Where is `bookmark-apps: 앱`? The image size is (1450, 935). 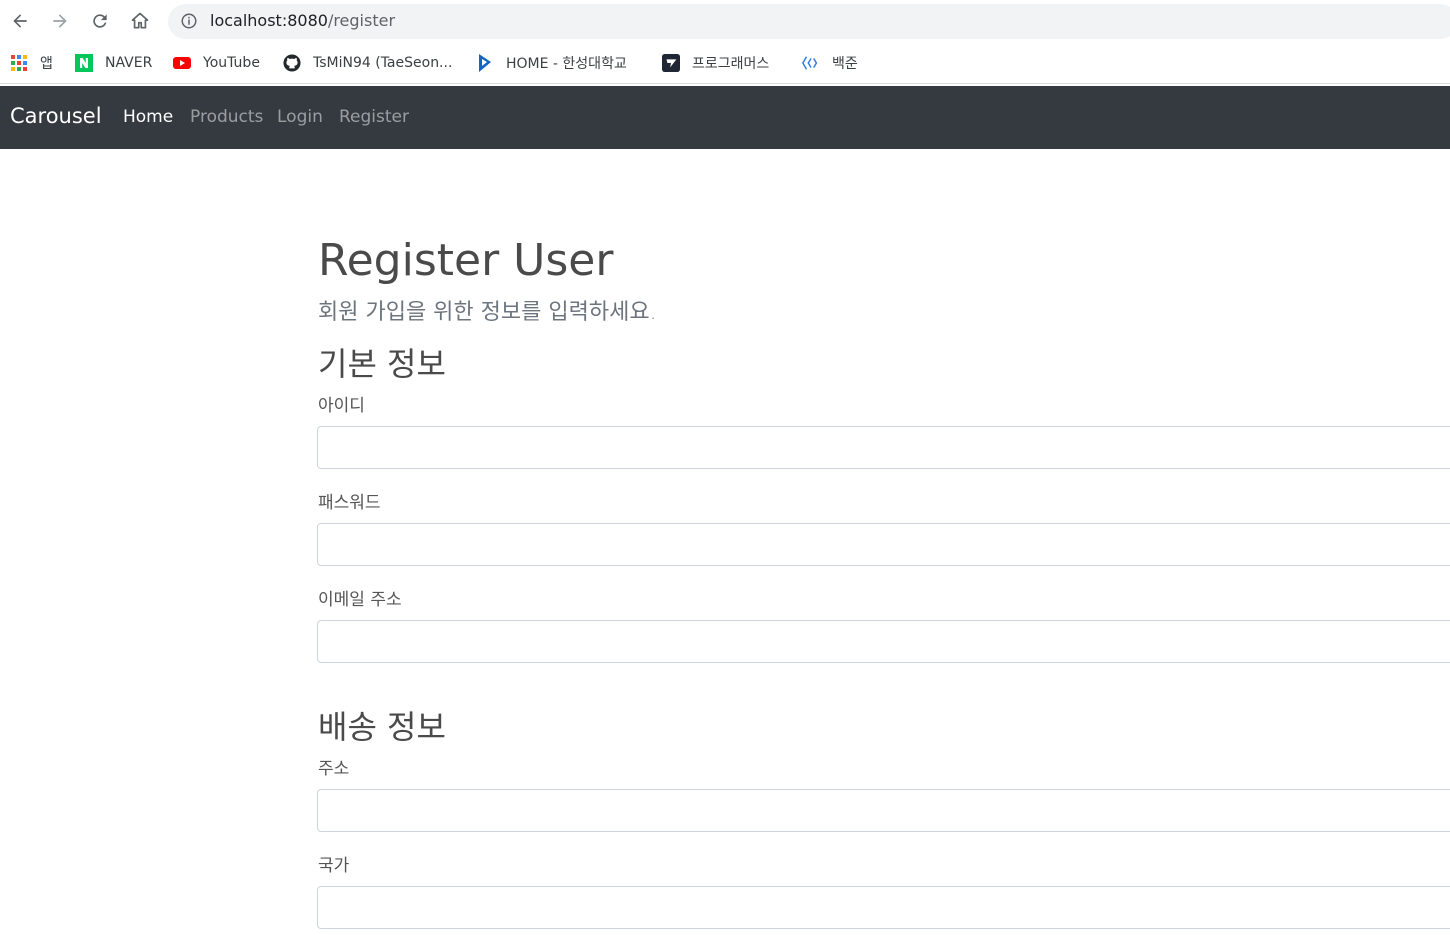 bookmark-apps: 앱 is located at coordinates (31, 63).